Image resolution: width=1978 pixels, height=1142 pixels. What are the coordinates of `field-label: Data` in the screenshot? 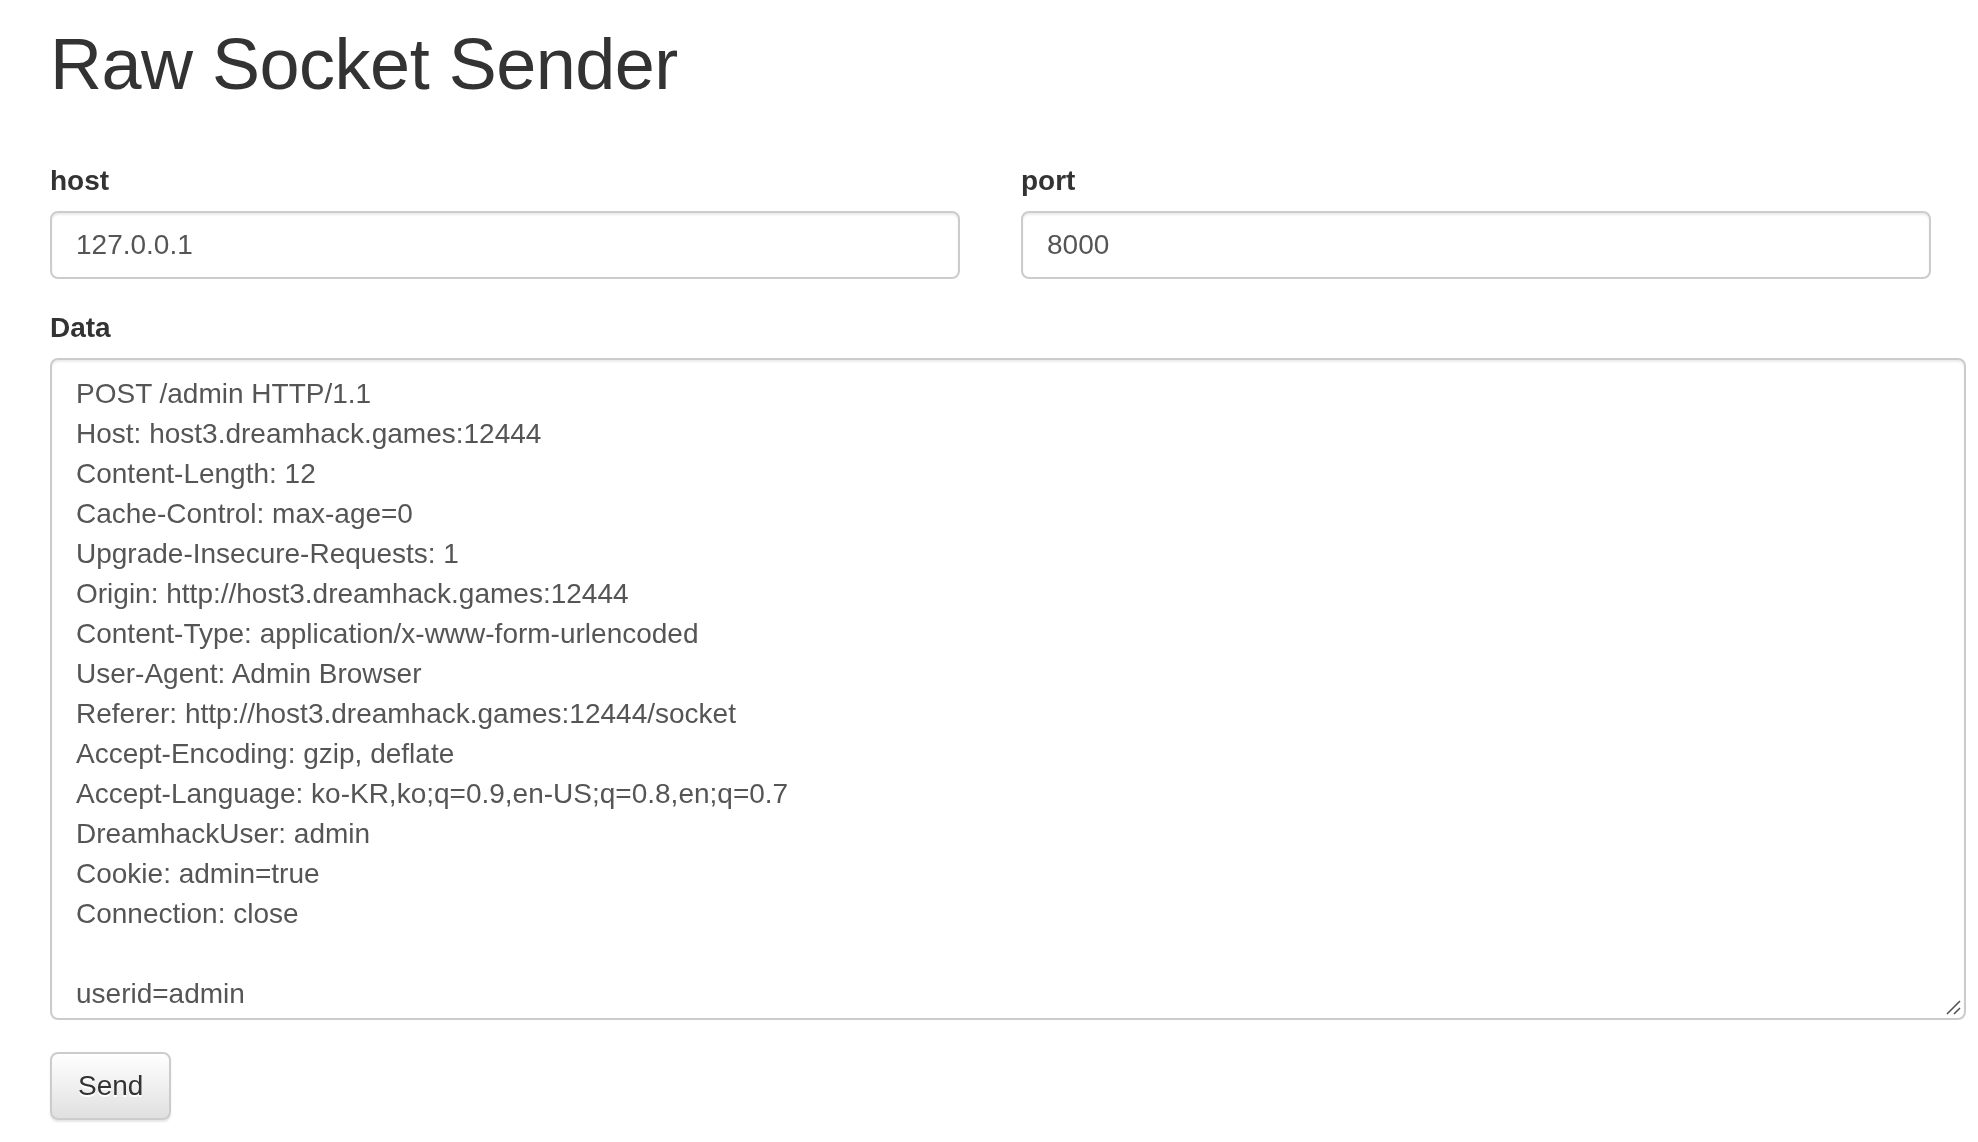 It's located at (80, 328).